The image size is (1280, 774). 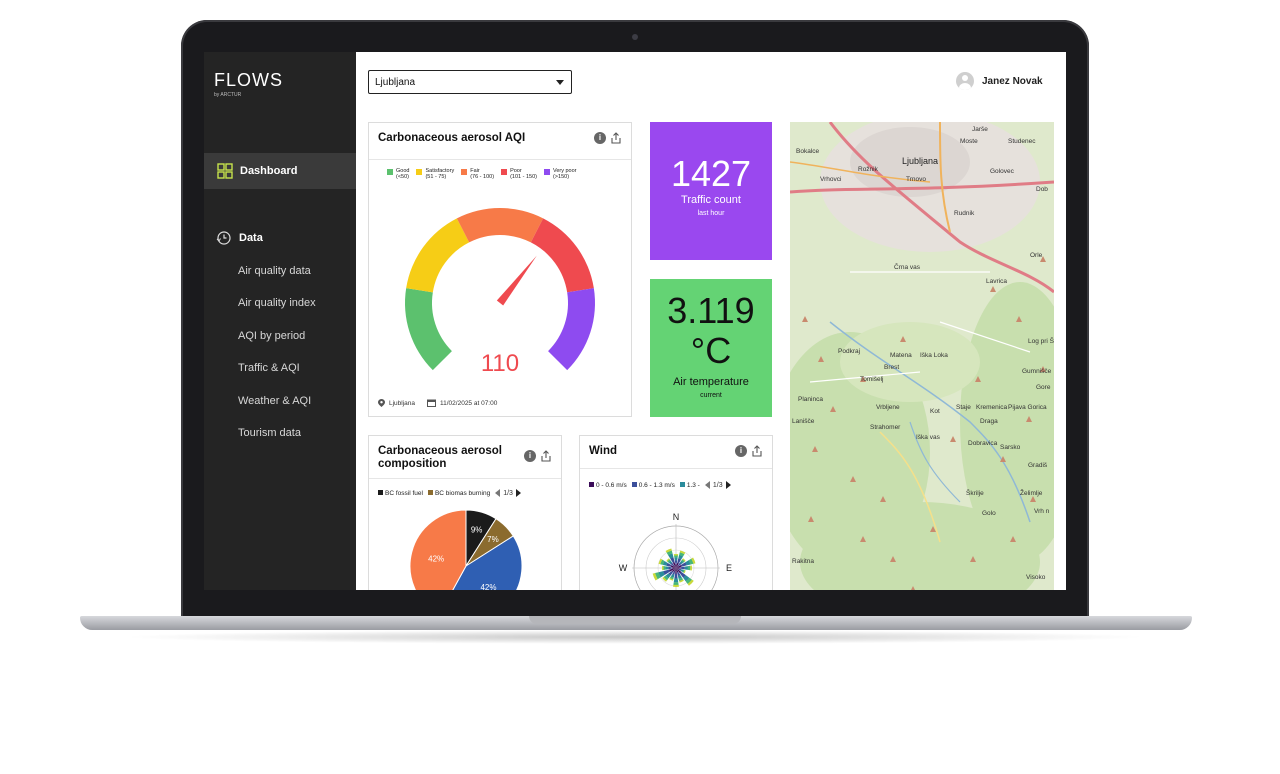 What do you see at coordinates (1041, 341) in the screenshot?
I see `map-place-label: Log pri Š` at bounding box center [1041, 341].